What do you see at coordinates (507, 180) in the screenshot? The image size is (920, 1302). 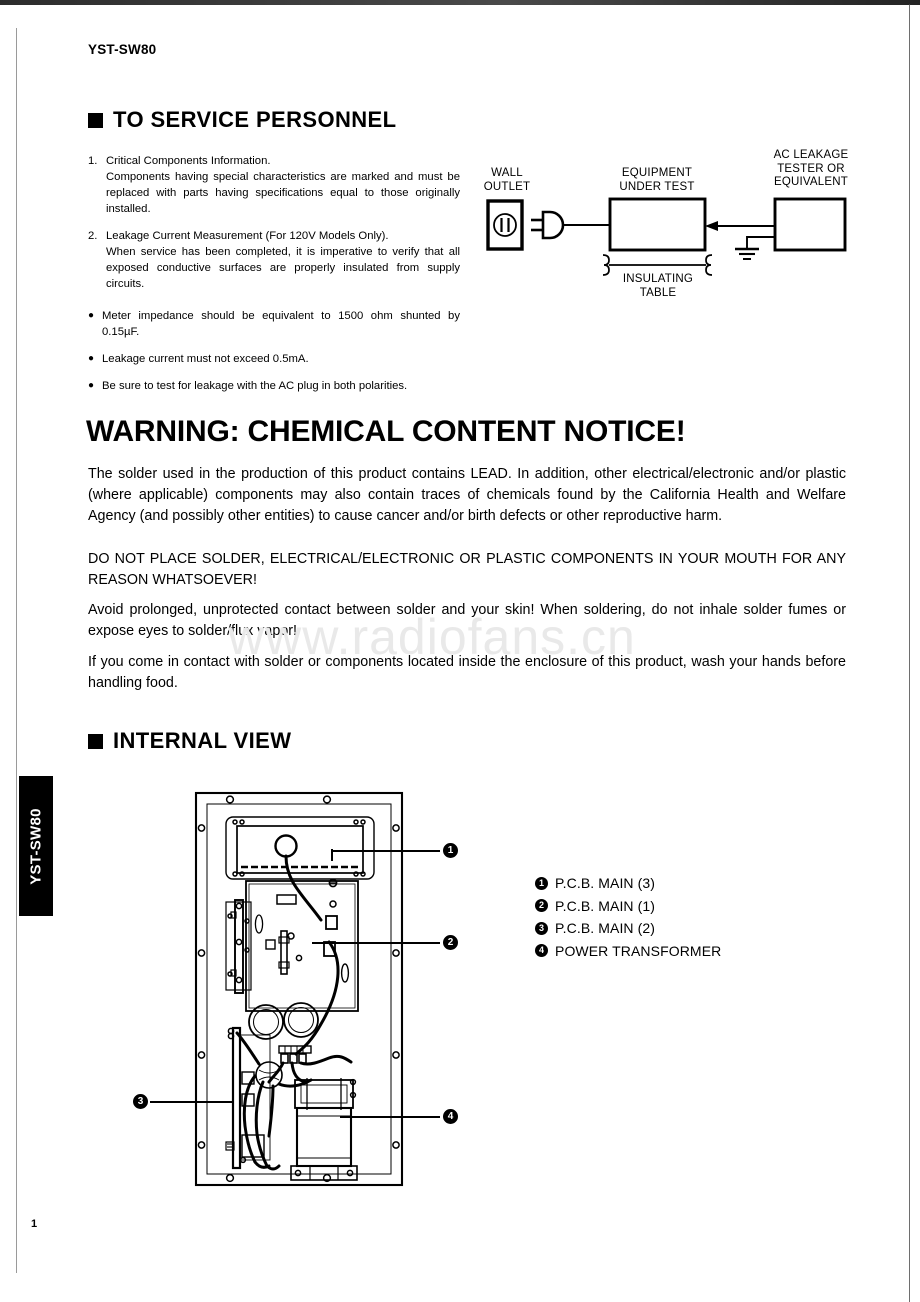 I see `label-wall-outlet: WALL OUTLET` at bounding box center [507, 180].